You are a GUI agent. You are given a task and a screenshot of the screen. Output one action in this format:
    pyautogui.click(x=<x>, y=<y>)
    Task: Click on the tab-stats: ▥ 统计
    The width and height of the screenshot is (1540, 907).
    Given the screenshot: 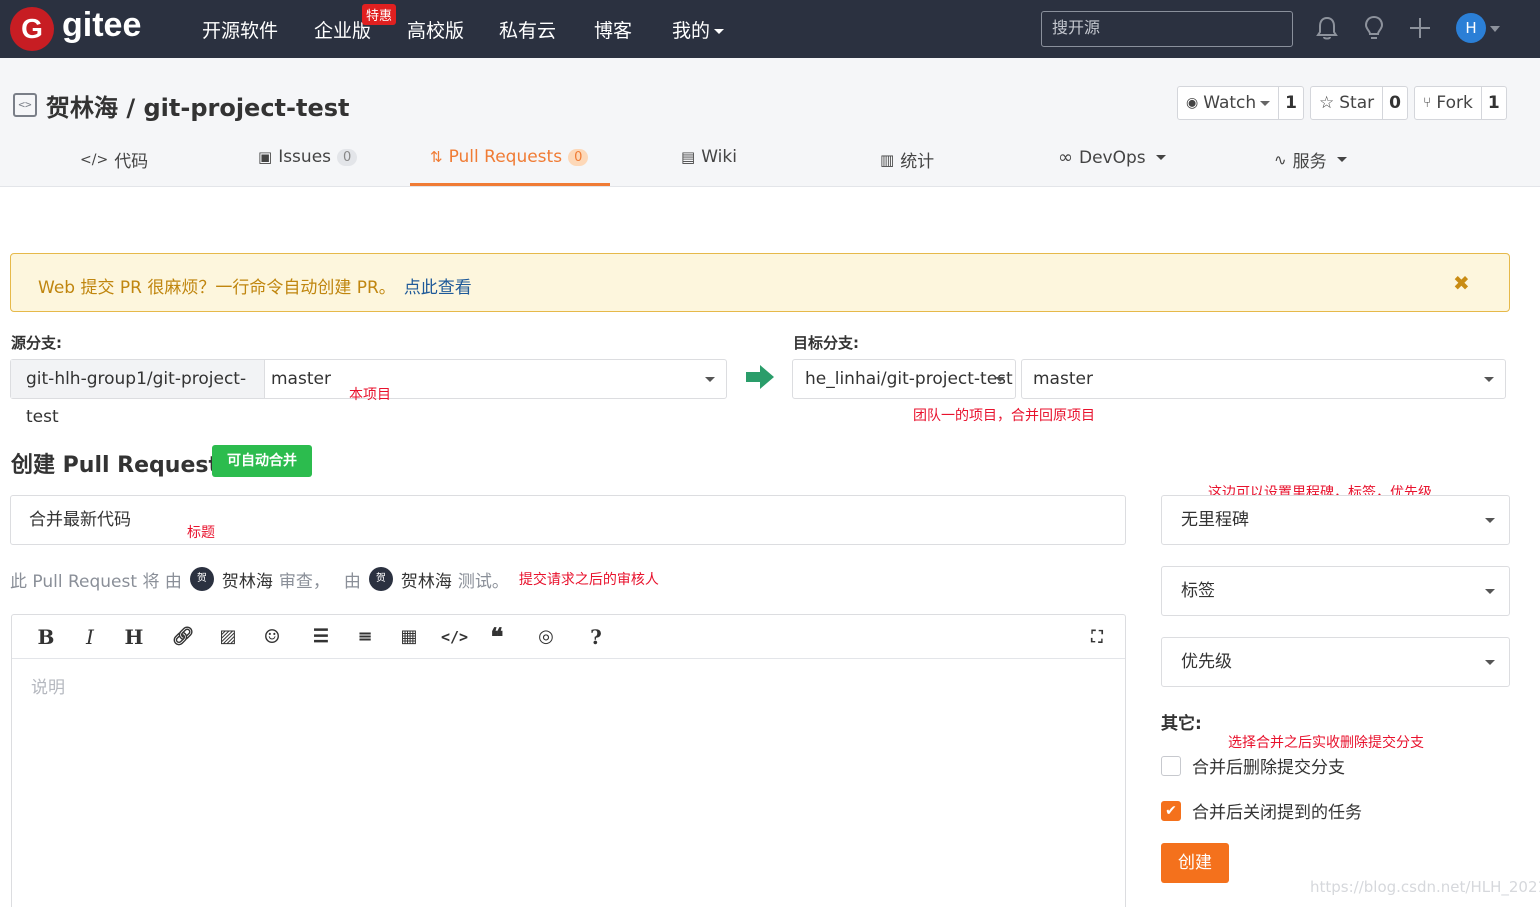 What is the action you would take?
    pyautogui.click(x=907, y=160)
    